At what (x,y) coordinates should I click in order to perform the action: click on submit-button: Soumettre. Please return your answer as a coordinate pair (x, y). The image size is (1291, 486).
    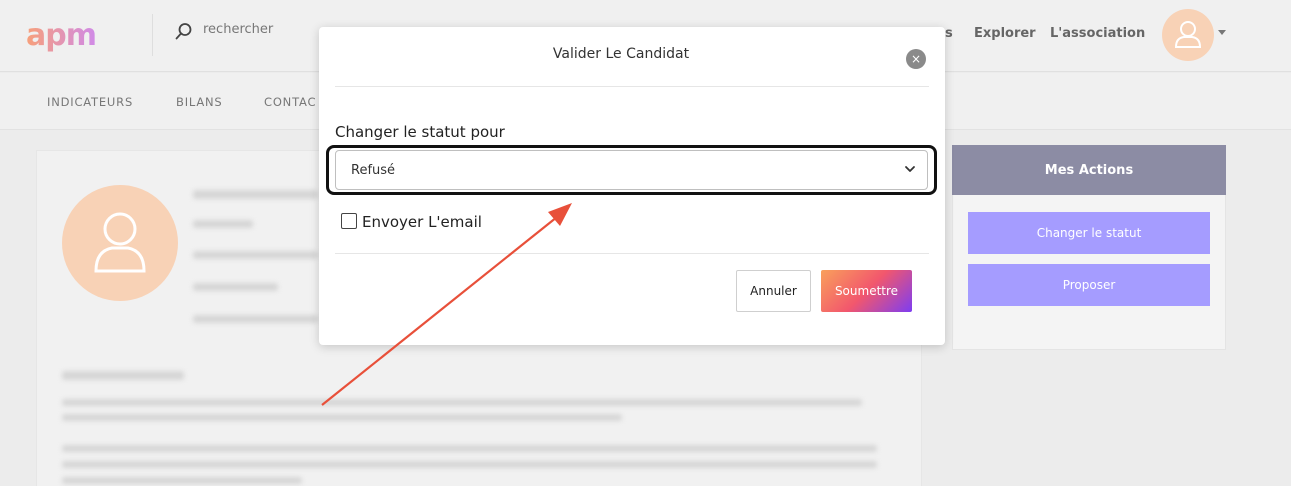
    Looking at the image, I should click on (866, 291).